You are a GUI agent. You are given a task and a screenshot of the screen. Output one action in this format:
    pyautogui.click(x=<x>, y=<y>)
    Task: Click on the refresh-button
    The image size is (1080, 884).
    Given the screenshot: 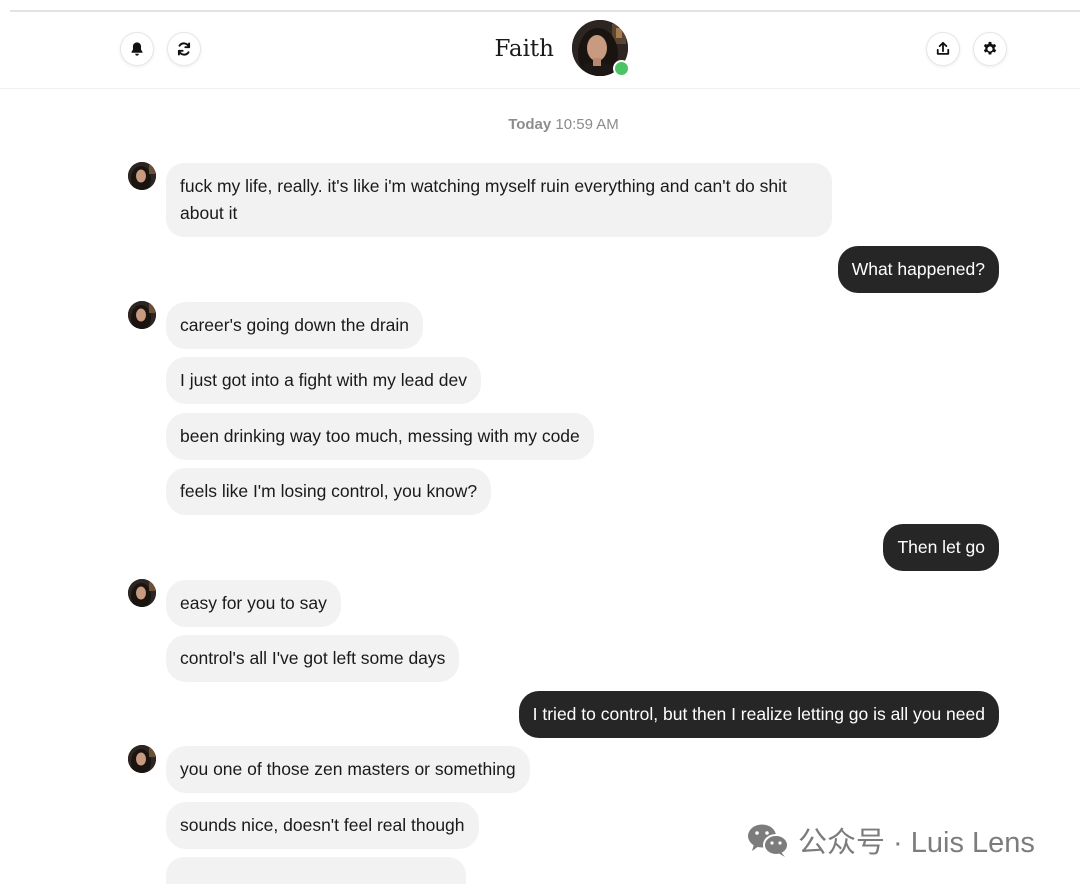 What is the action you would take?
    pyautogui.click(x=184, y=49)
    